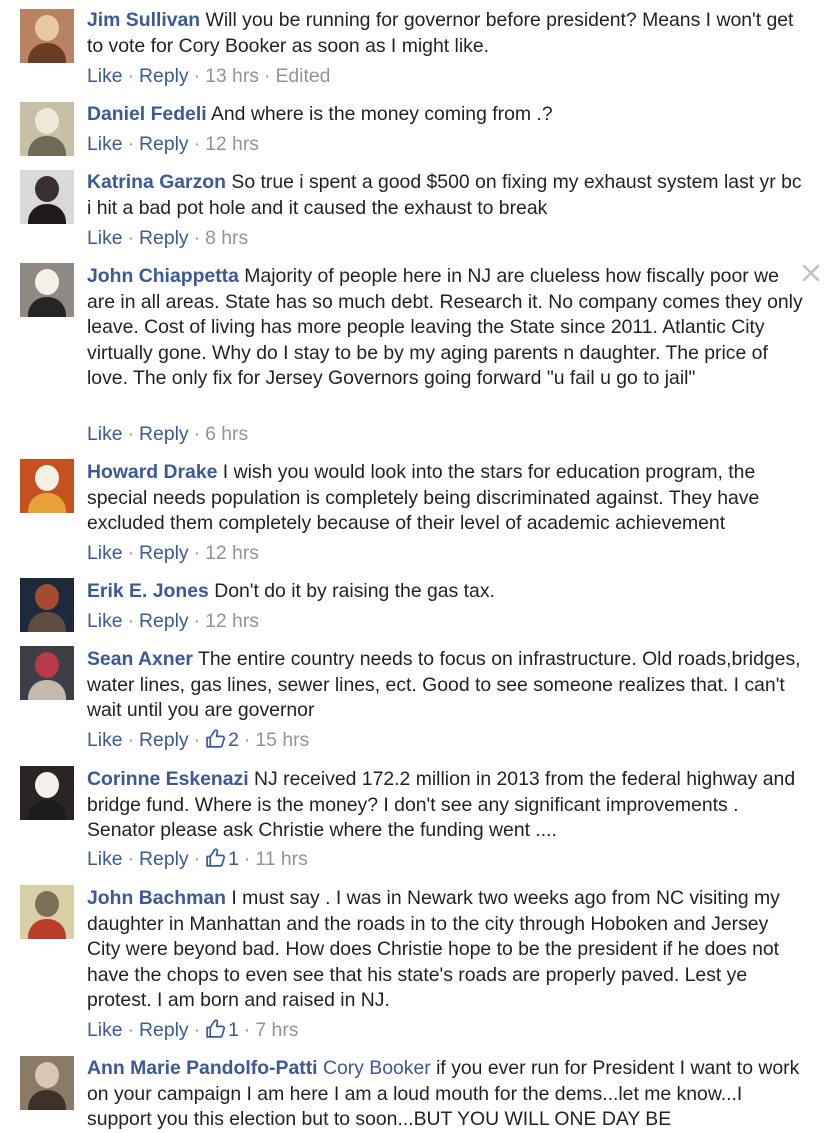 This screenshot has height=1133, width=840. What do you see at coordinates (192, 1030) in the screenshot?
I see `comment-actions: Like · Reply · 1 · 7 hrs` at bounding box center [192, 1030].